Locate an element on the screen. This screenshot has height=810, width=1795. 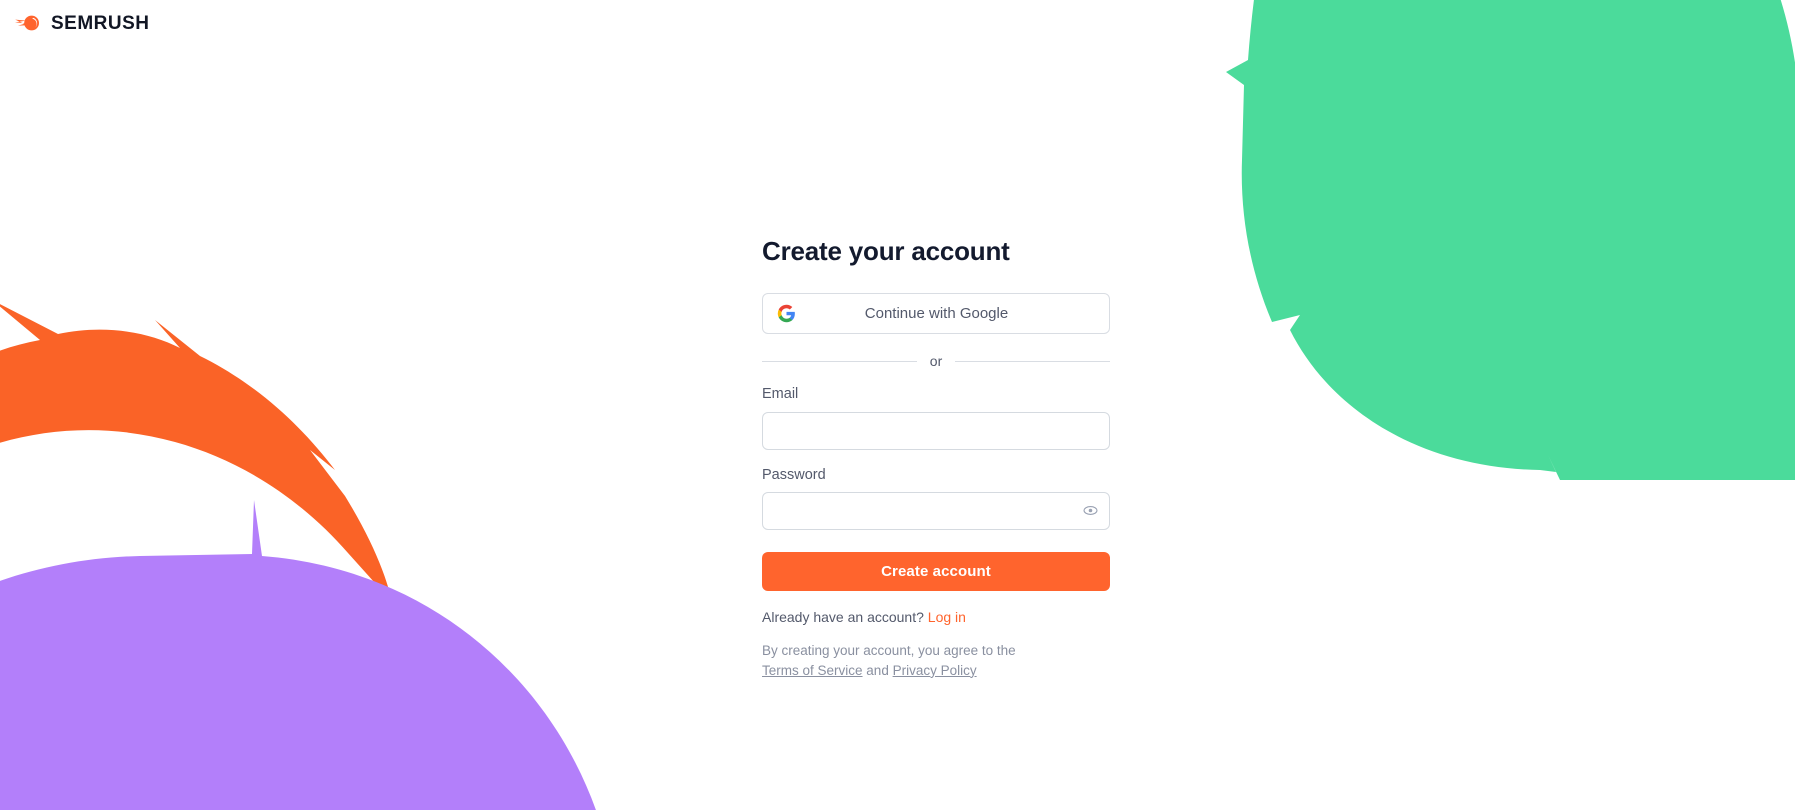
email-input-shell is located at coordinates (936, 430).